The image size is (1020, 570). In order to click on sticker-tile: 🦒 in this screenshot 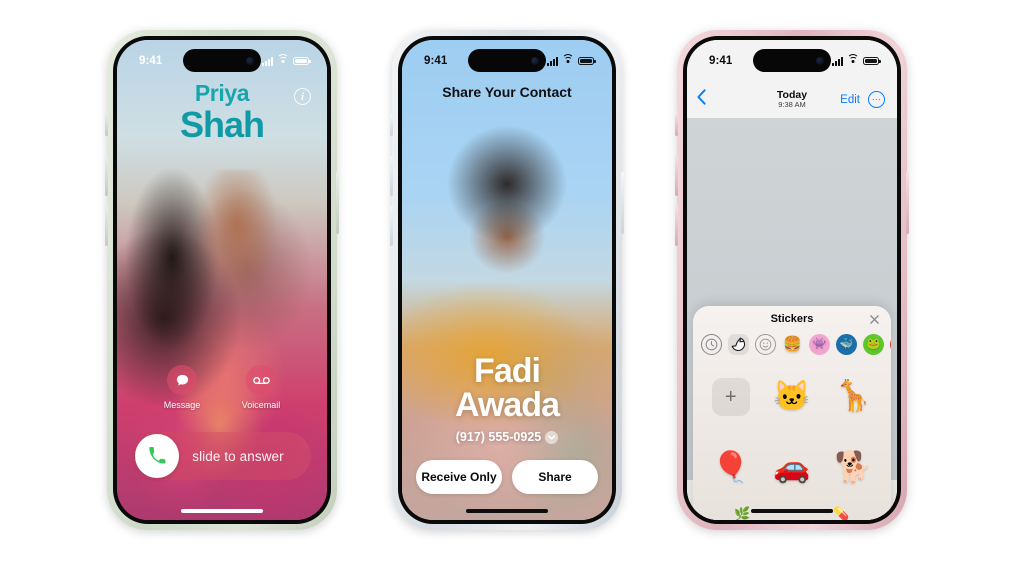, I will do `click(853, 397)`.